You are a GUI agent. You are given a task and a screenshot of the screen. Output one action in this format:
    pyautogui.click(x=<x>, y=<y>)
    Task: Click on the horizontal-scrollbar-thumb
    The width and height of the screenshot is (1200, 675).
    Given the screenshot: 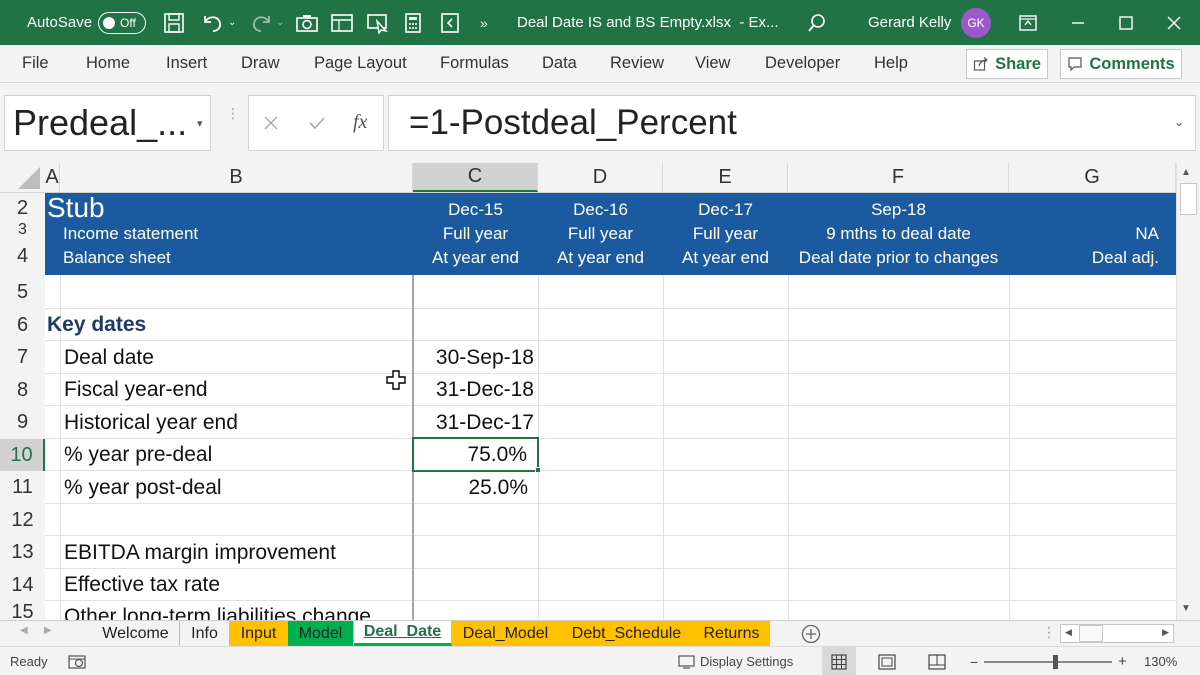 What is the action you would take?
    pyautogui.click(x=1091, y=633)
    